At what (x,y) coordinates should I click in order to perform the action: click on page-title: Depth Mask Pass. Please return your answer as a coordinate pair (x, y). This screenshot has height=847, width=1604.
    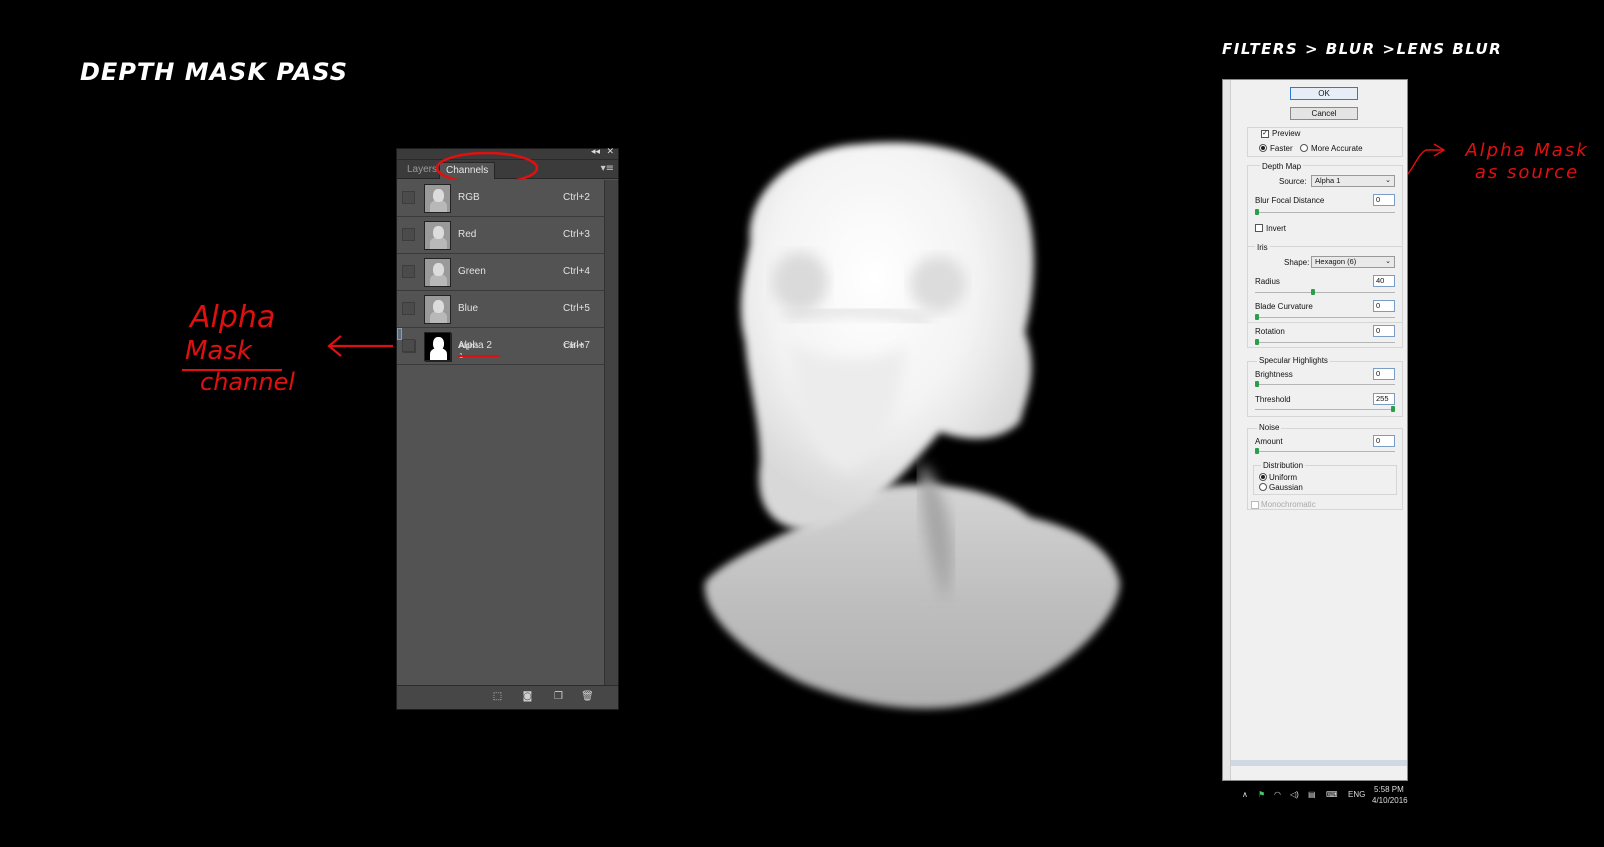
    Looking at the image, I should click on (214, 72).